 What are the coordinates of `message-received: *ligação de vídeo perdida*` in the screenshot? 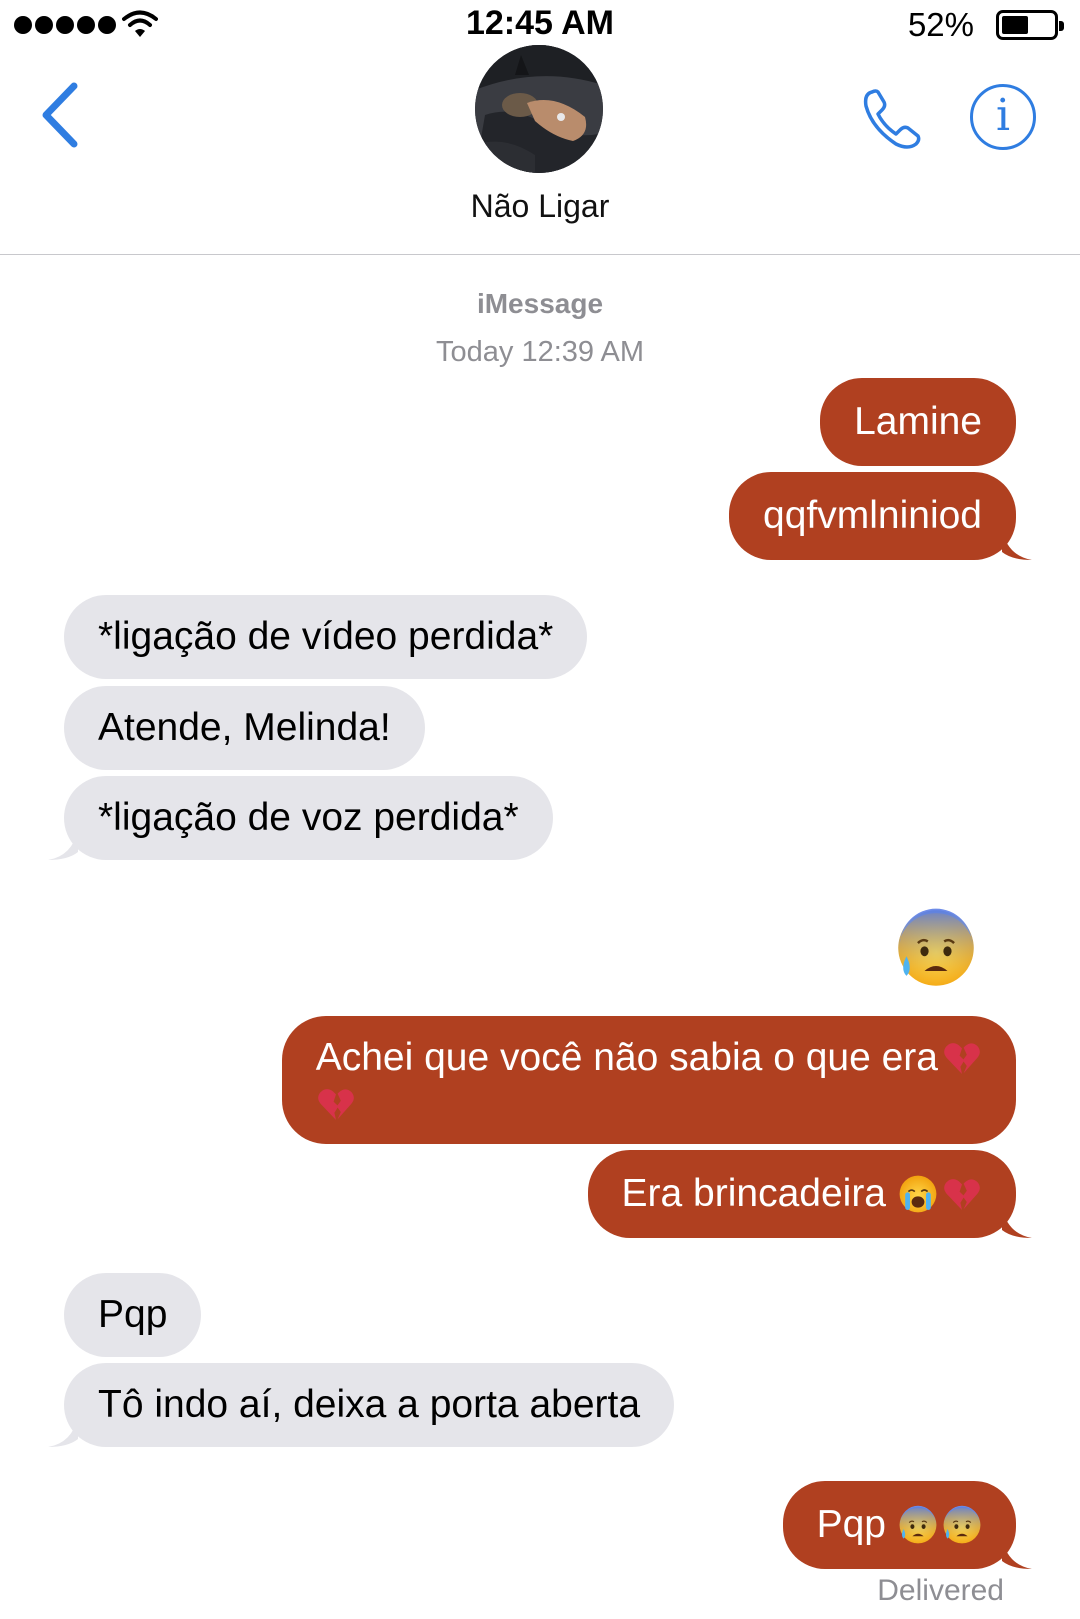 It's located at (326, 637).